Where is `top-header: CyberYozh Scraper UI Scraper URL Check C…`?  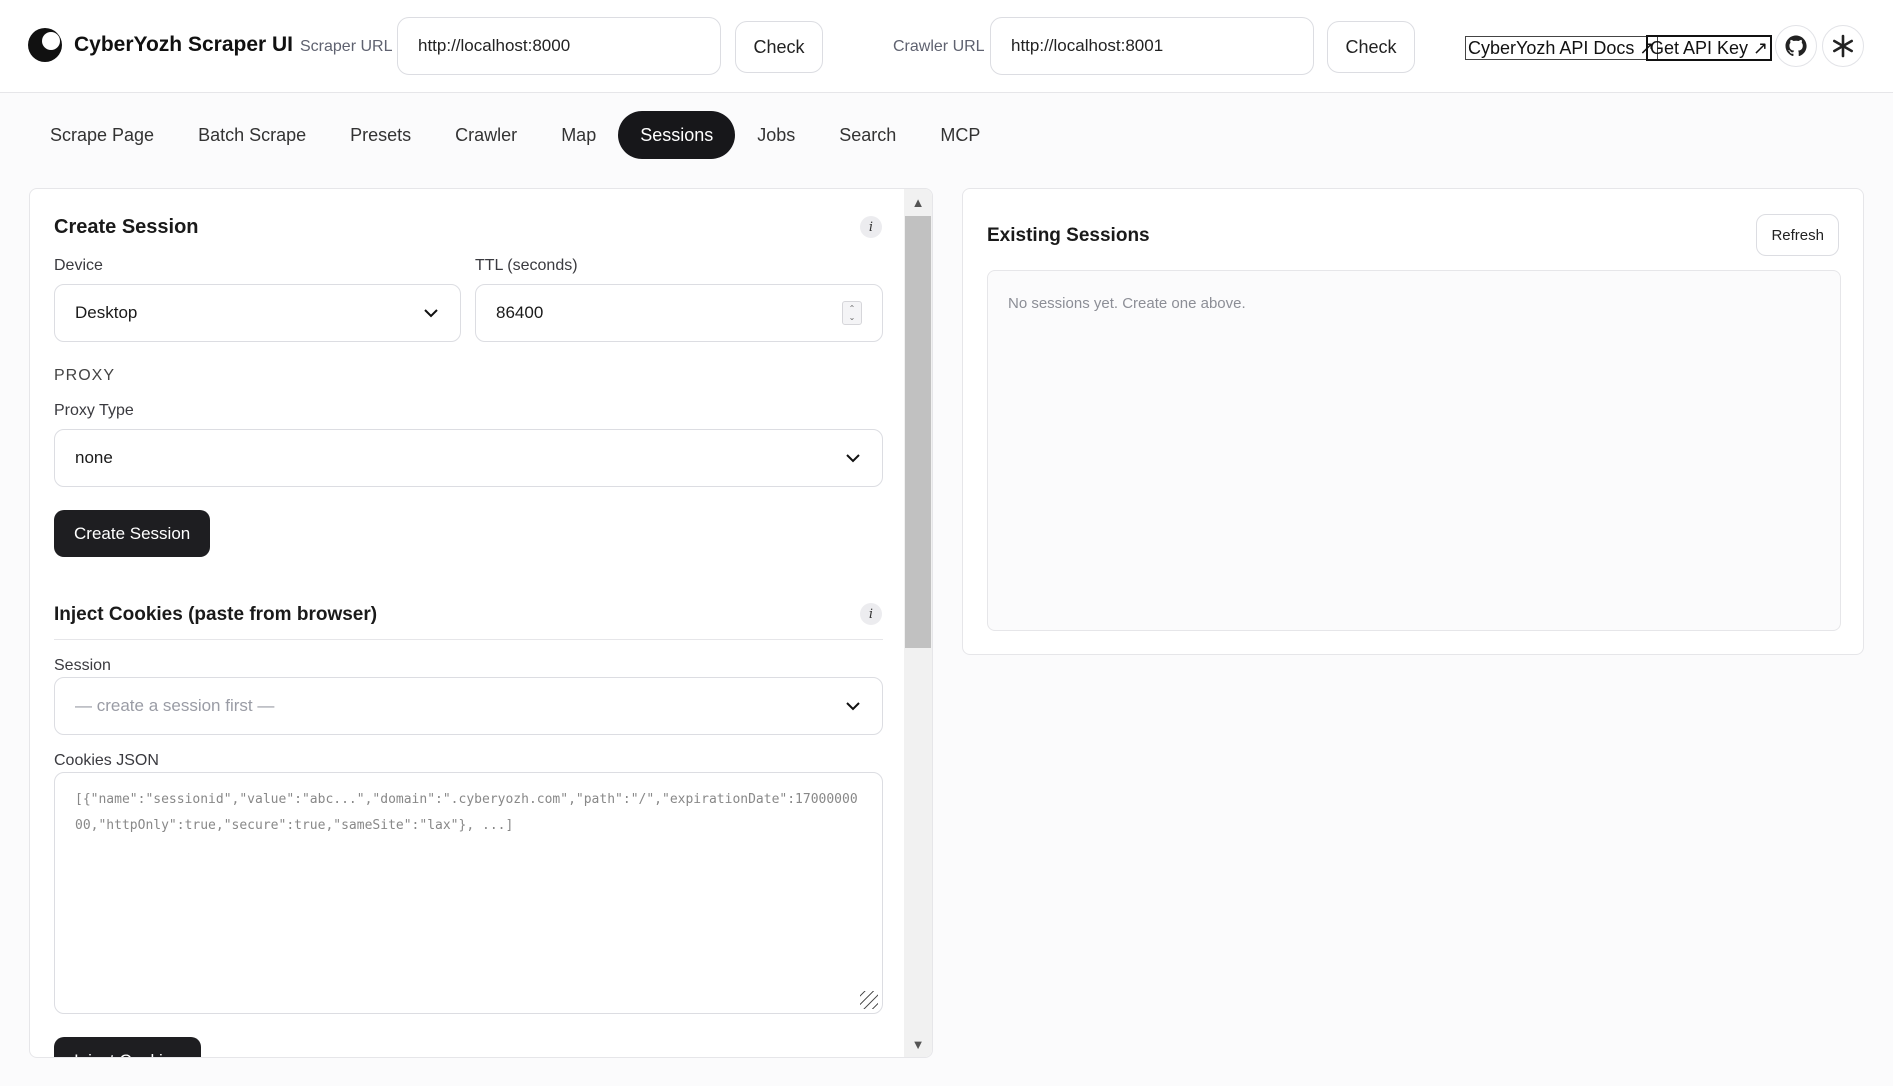
top-header: CyberYozh Scraper UI Scraper URL Check C… is located at coordinates (946, 46).